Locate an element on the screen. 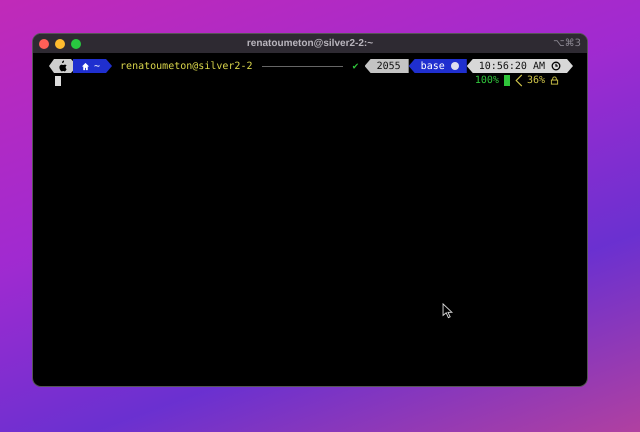 The image size is (640, 432). clock-icon is located at coordinates (556, 66).